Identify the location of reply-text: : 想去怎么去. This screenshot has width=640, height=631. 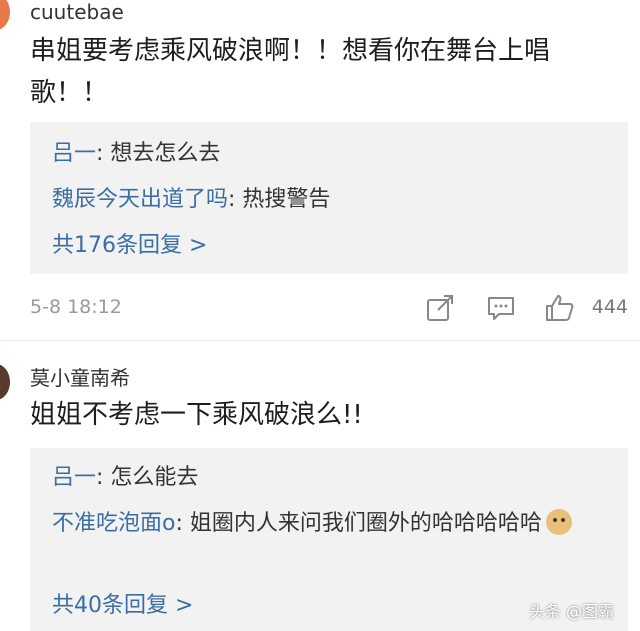
(158, 153).